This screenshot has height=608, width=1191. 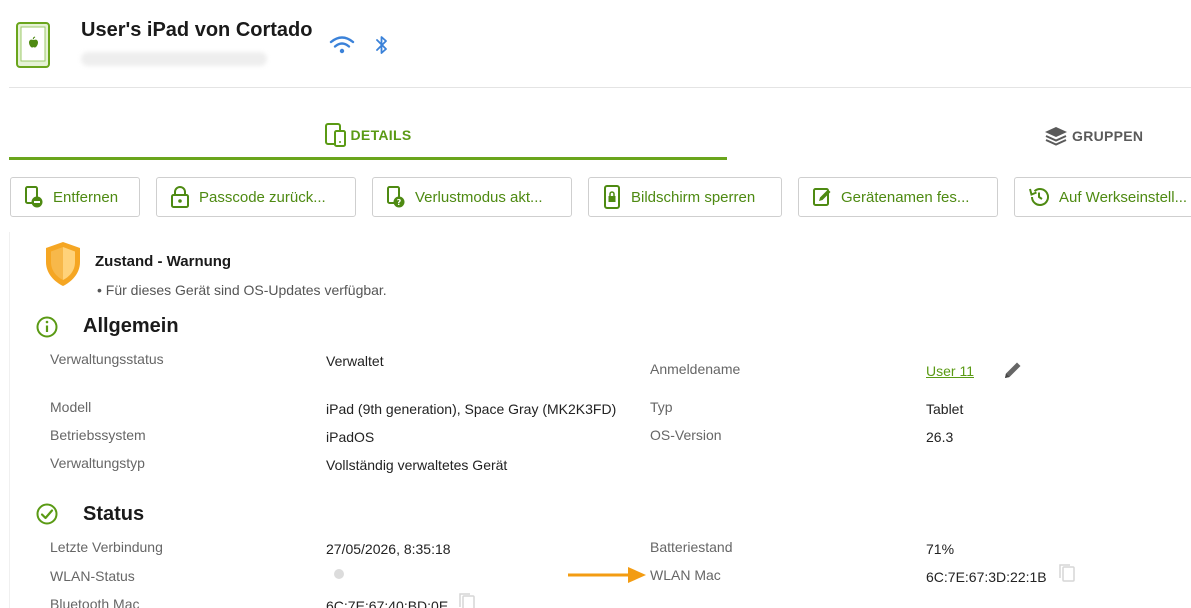 What do you see at coordinates (691, 547) in the screenshot?
I see `label-battery: Batteriestand` at bounding box center [691, 547].